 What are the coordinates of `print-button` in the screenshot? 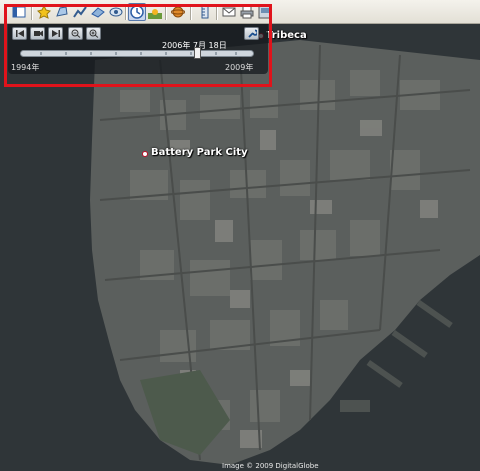 It's located at (247, 12).